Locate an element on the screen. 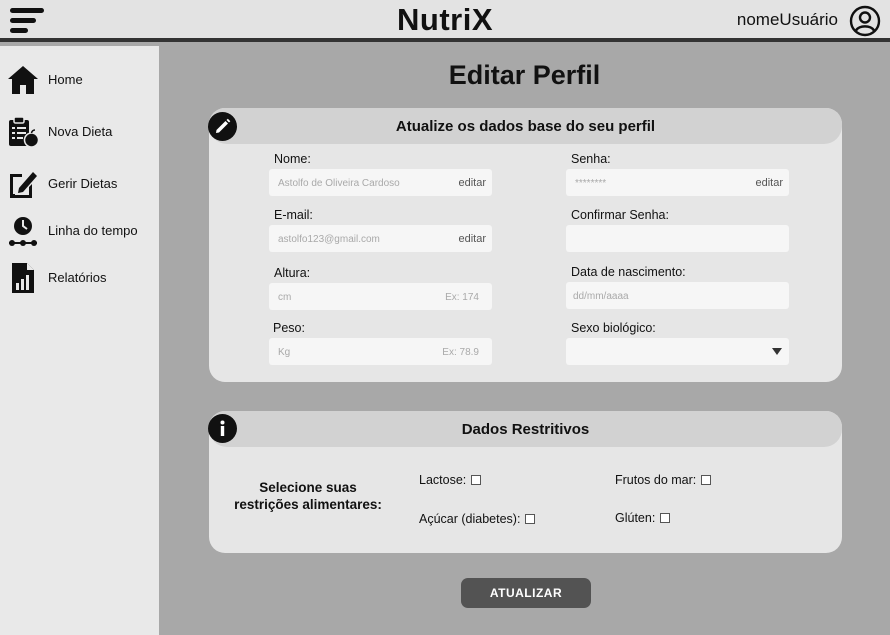 The height and width of the screenshot is (635, 890). option-gluten: Glúten: is located at coordinates (643, 518).